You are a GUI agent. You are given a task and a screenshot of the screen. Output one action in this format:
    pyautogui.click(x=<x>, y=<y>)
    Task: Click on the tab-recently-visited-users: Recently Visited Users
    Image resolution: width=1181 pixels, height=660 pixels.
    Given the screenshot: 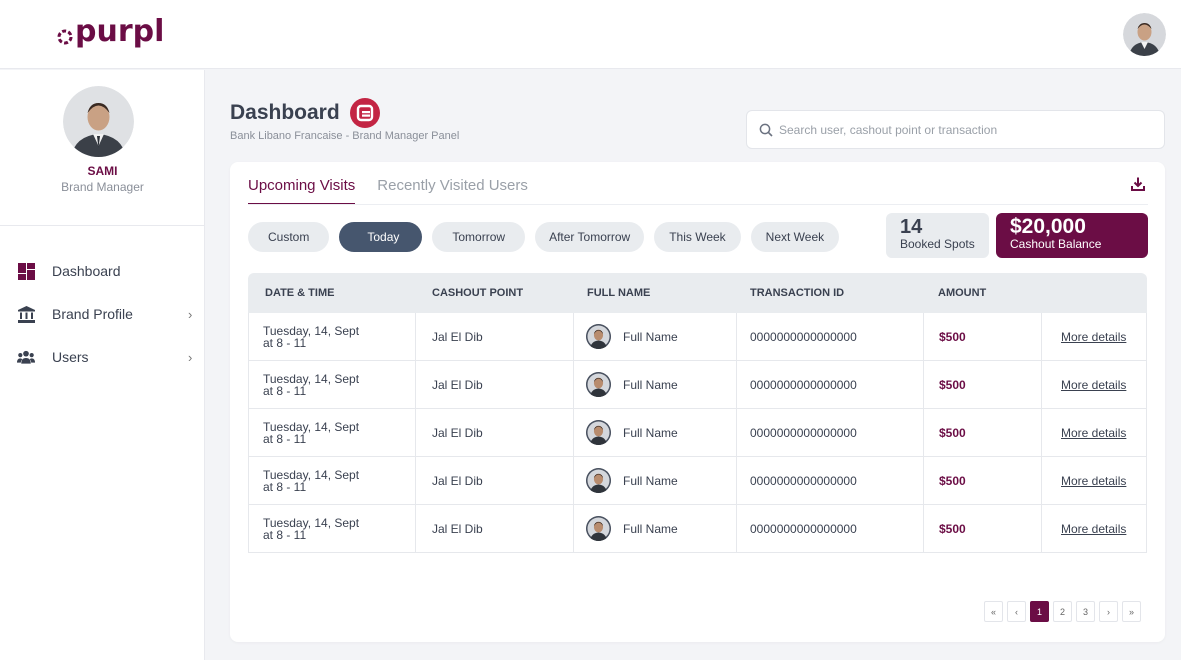 What is the action you would take?
    pyautogui.click(x=452, y=189)
    